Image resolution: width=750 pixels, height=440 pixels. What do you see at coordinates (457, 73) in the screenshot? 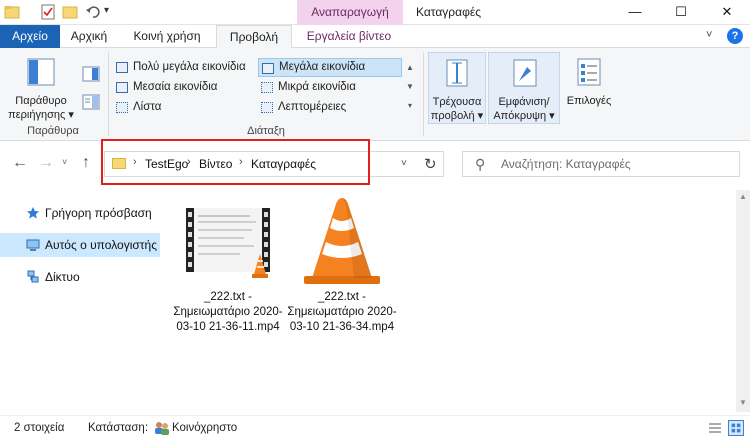
I see `current-view-icon` at bounding box center [457, 73].